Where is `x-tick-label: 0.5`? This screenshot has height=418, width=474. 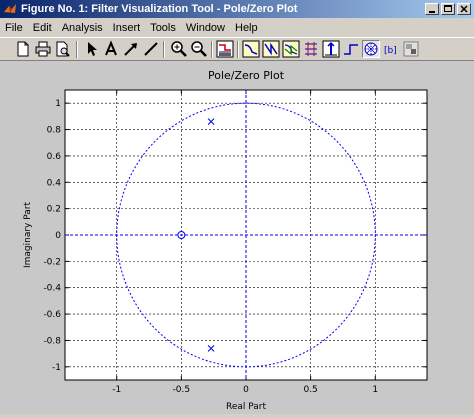
x-tick-label: 0.5 is located at coordinates (310, 390).